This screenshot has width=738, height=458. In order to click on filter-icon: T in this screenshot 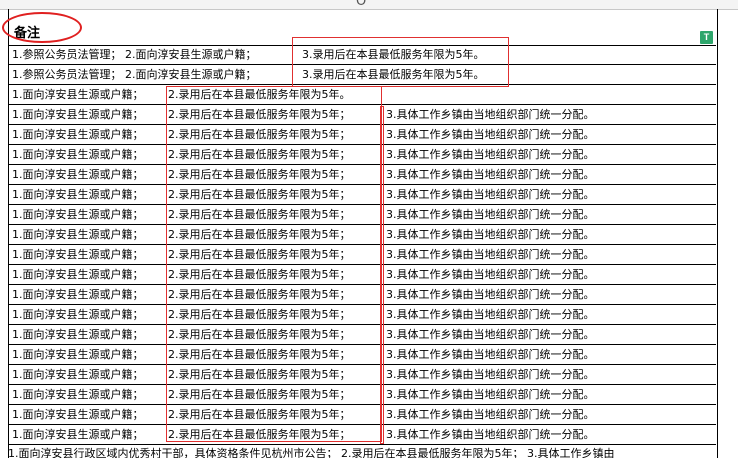, I will do `click(706, 37)`.